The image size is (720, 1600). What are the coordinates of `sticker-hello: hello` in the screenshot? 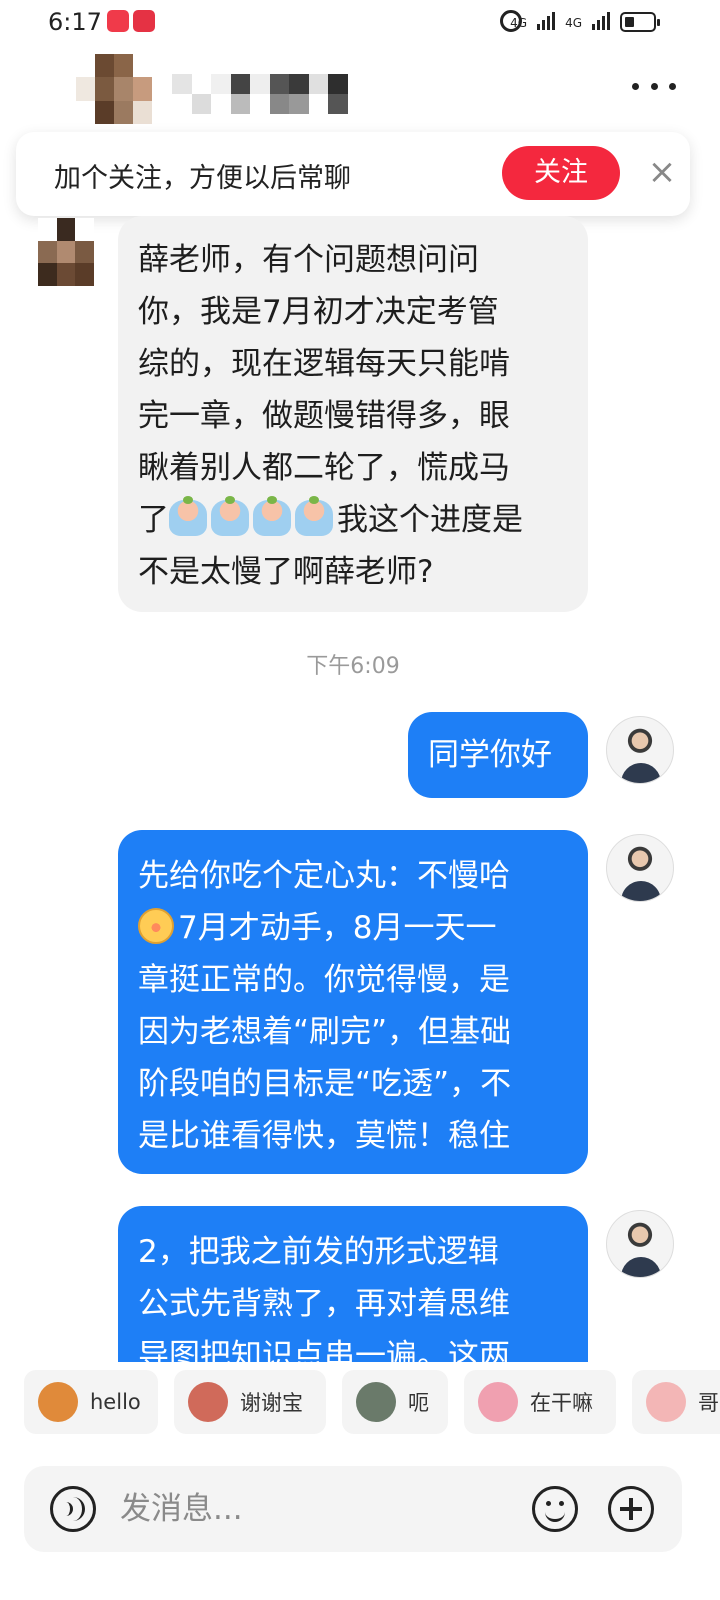 It's located at (91, 1402).